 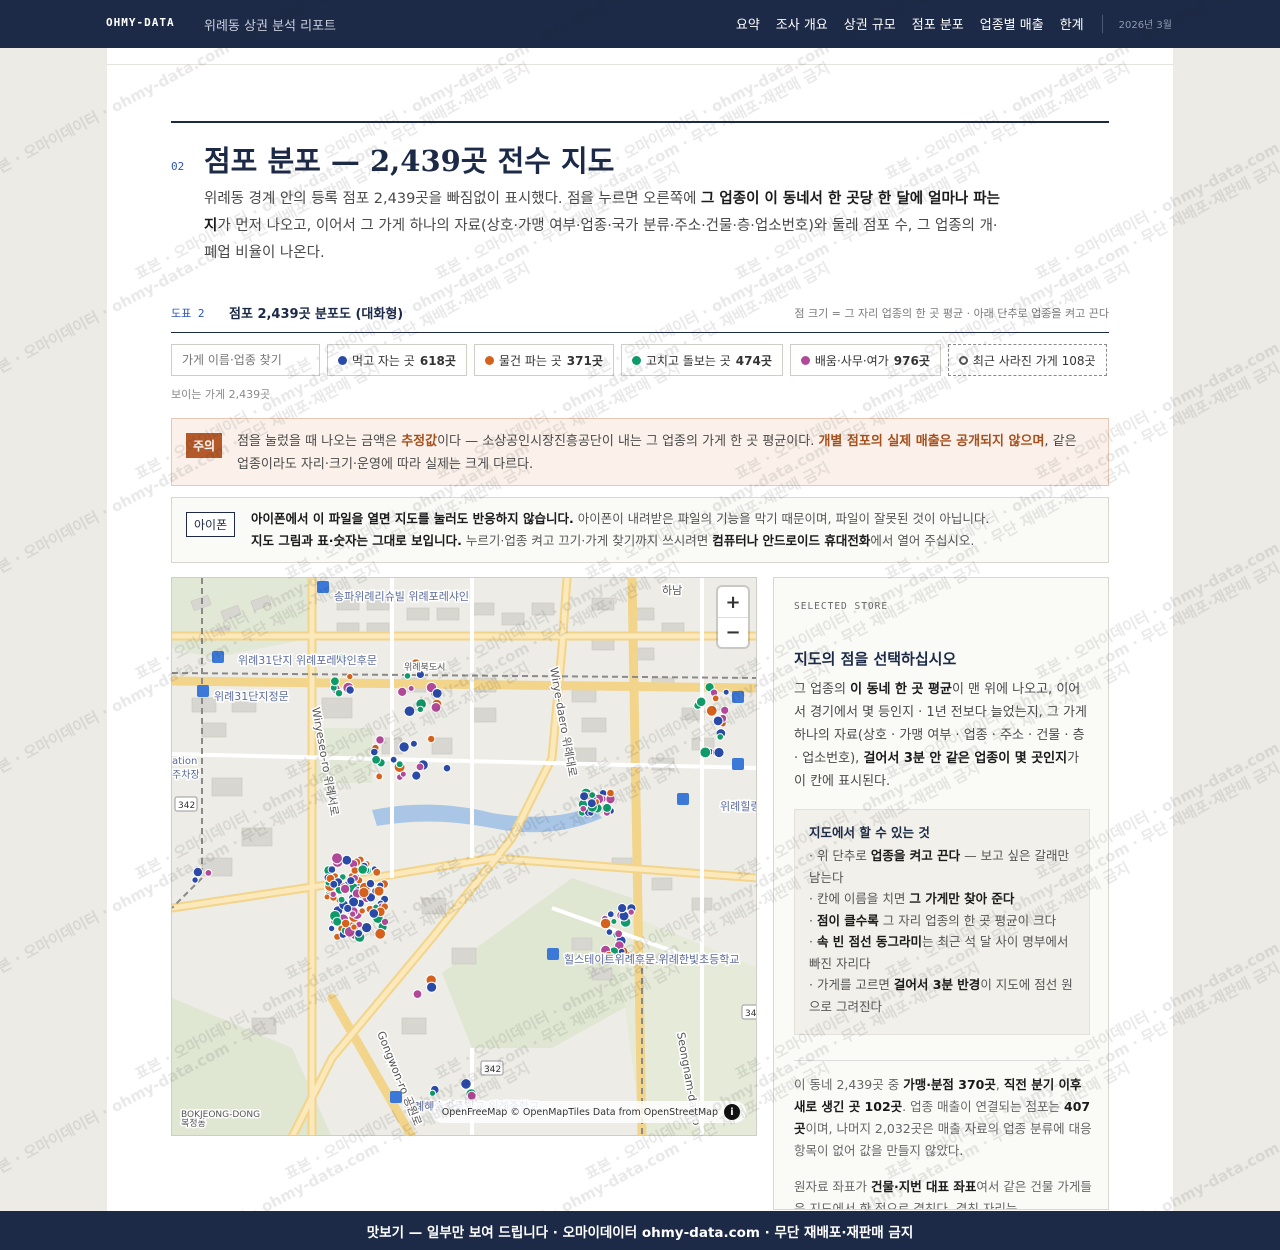 I want to click on filter-chip-repair-care: 고치고 돌보는 곳 474곳, so click(x=701, y=360).